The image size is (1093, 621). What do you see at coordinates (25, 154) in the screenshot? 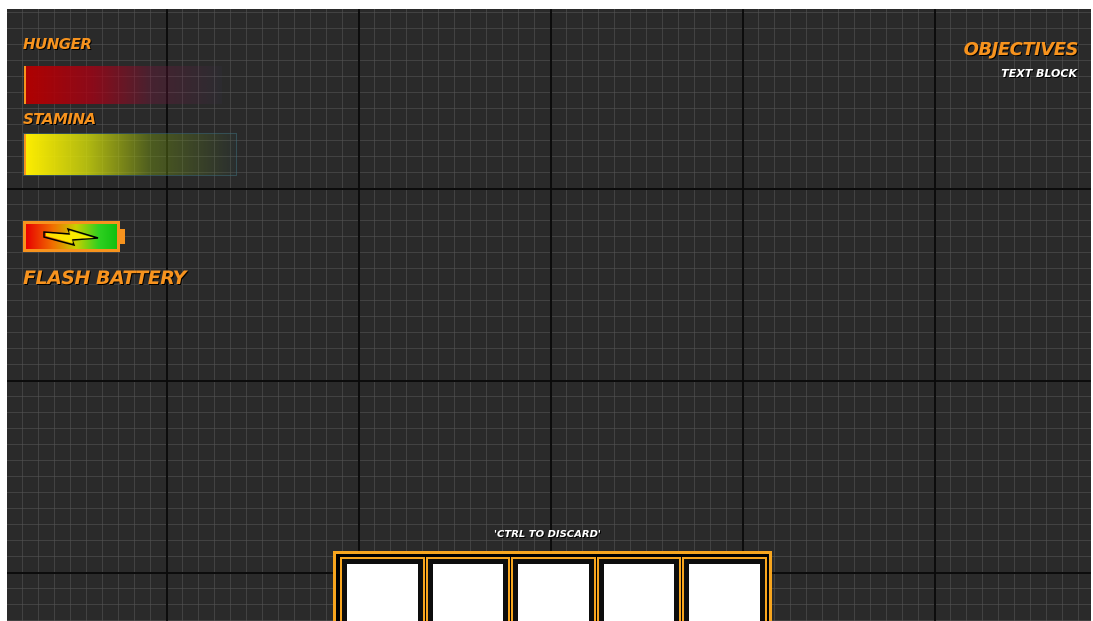
I see `stamina-bar-cap` at bounding box center [25, 154].